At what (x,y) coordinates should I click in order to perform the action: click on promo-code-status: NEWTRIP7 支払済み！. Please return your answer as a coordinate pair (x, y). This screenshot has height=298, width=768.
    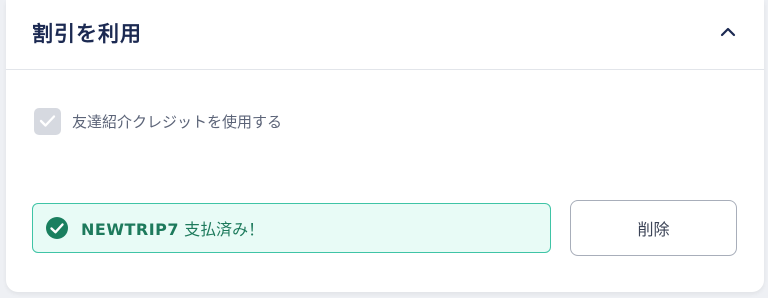
    Looking at the image, I should click on (291, 228).